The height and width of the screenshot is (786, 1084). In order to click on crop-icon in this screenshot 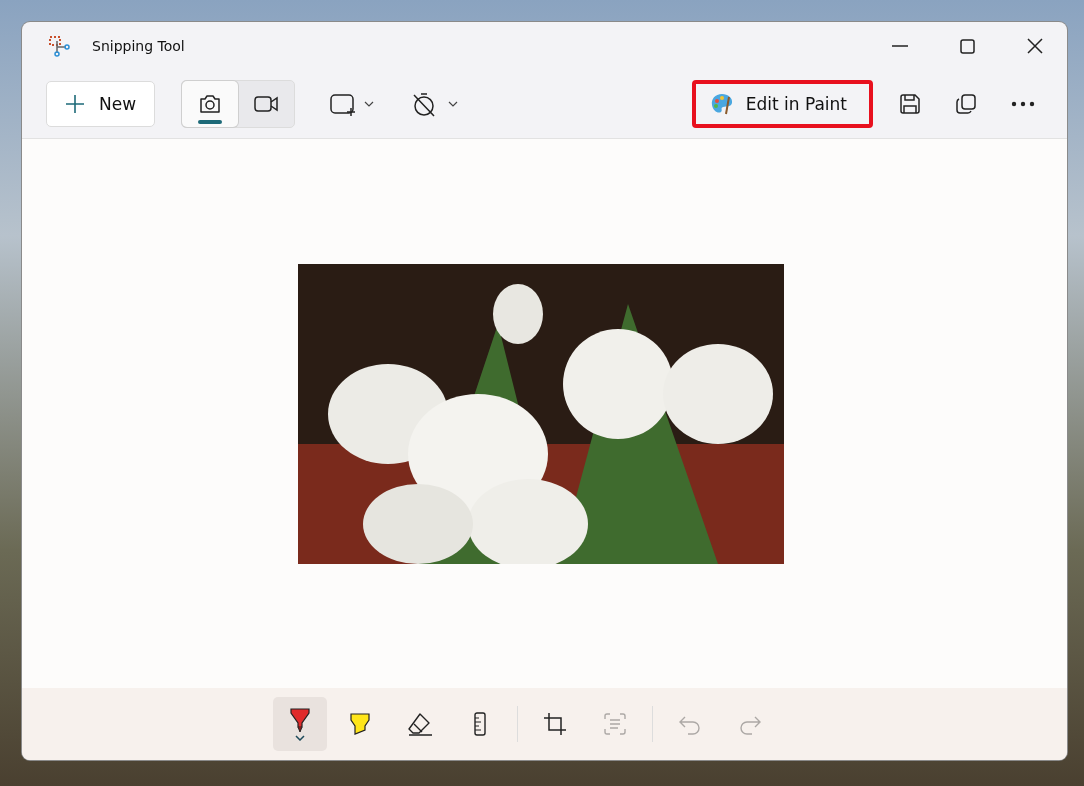, I will do `click(554, 724)`.